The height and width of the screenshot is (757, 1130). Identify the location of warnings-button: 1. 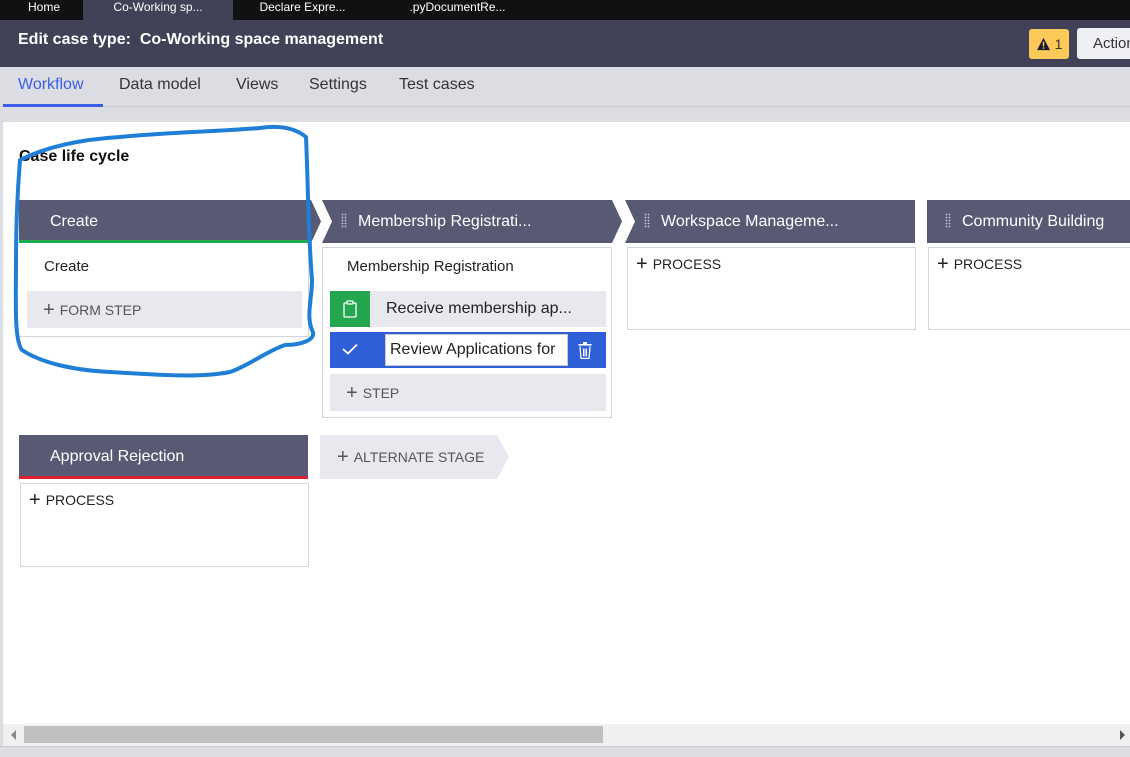
(1049, 44).